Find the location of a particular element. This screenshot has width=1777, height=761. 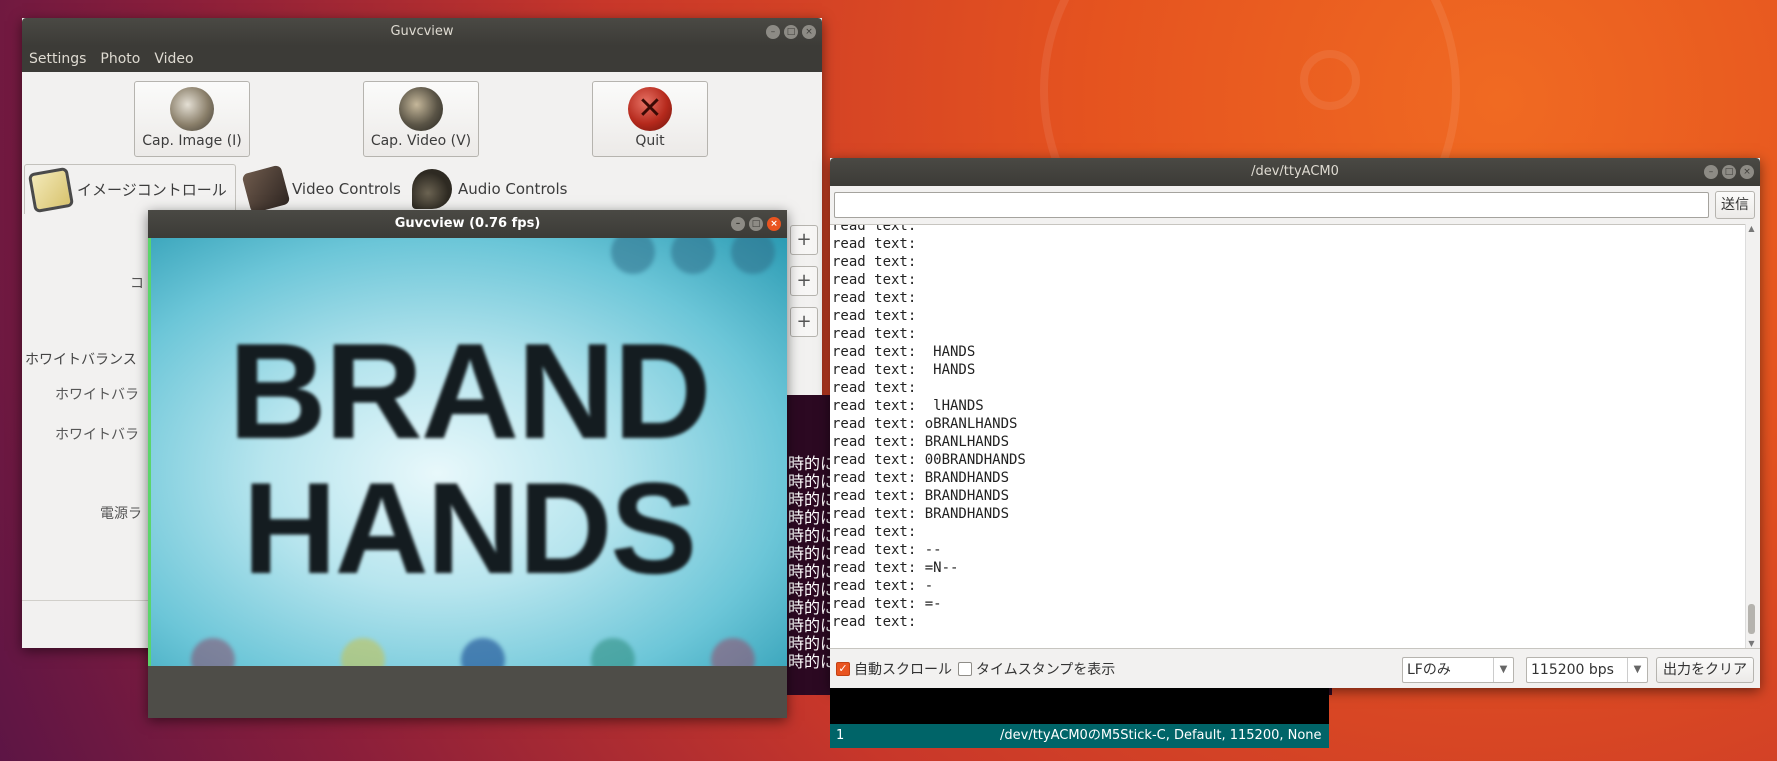

serial-output-line: read text: HANDS is located at coordinates (904, 352).